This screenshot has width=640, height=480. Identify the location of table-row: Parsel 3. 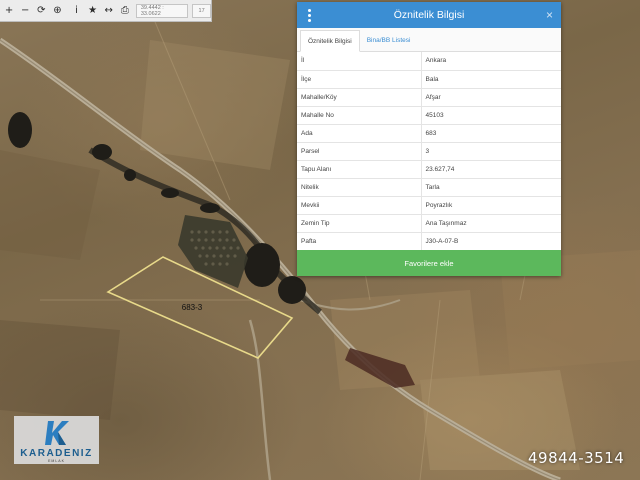
(429, 151).